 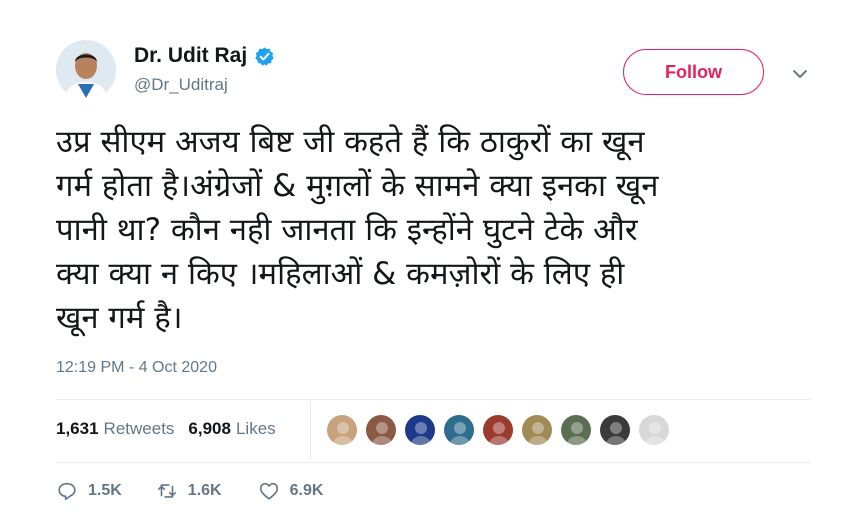 I want to click on retweets-count: 1,631, so click(x=77, y=428).